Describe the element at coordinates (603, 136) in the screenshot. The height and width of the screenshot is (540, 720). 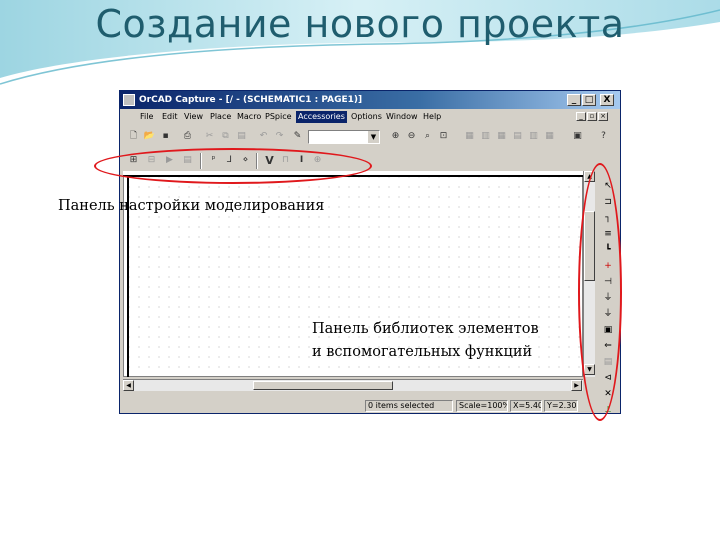
I see `help-icon: ?` at that location.